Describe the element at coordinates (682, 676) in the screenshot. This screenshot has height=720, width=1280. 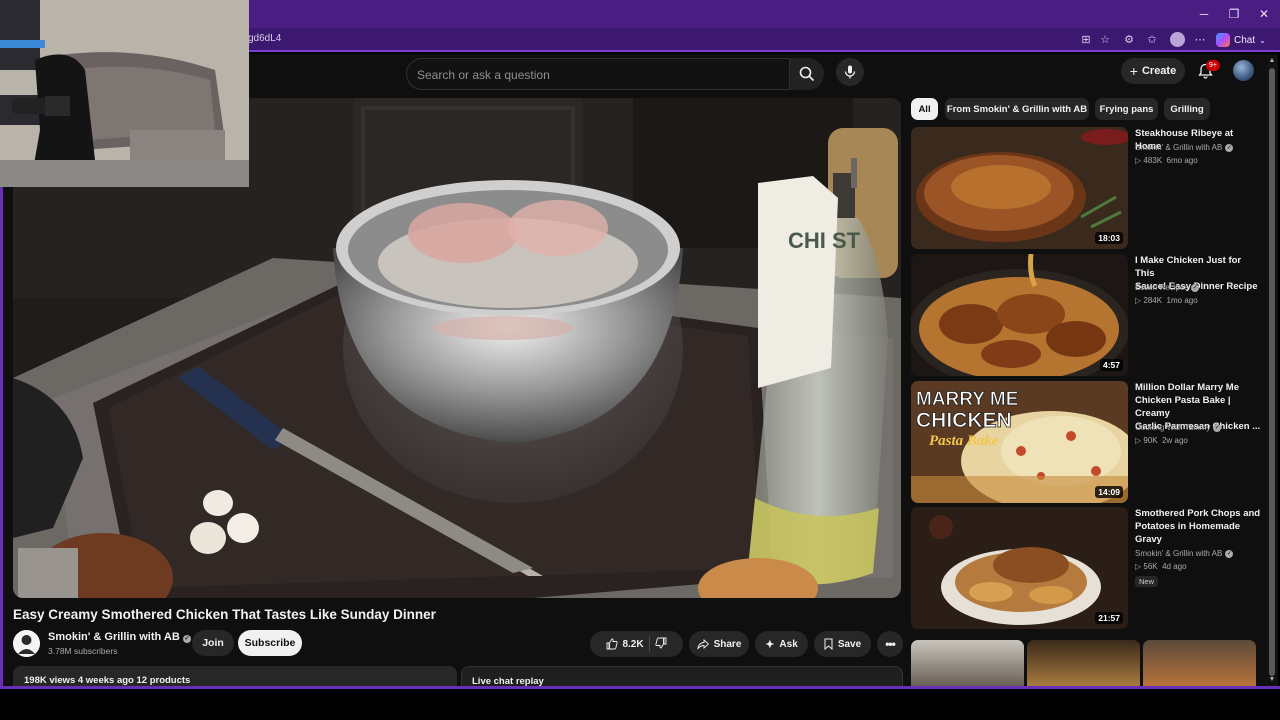
I see `live-chat-replay: Live chat replay` at that location.